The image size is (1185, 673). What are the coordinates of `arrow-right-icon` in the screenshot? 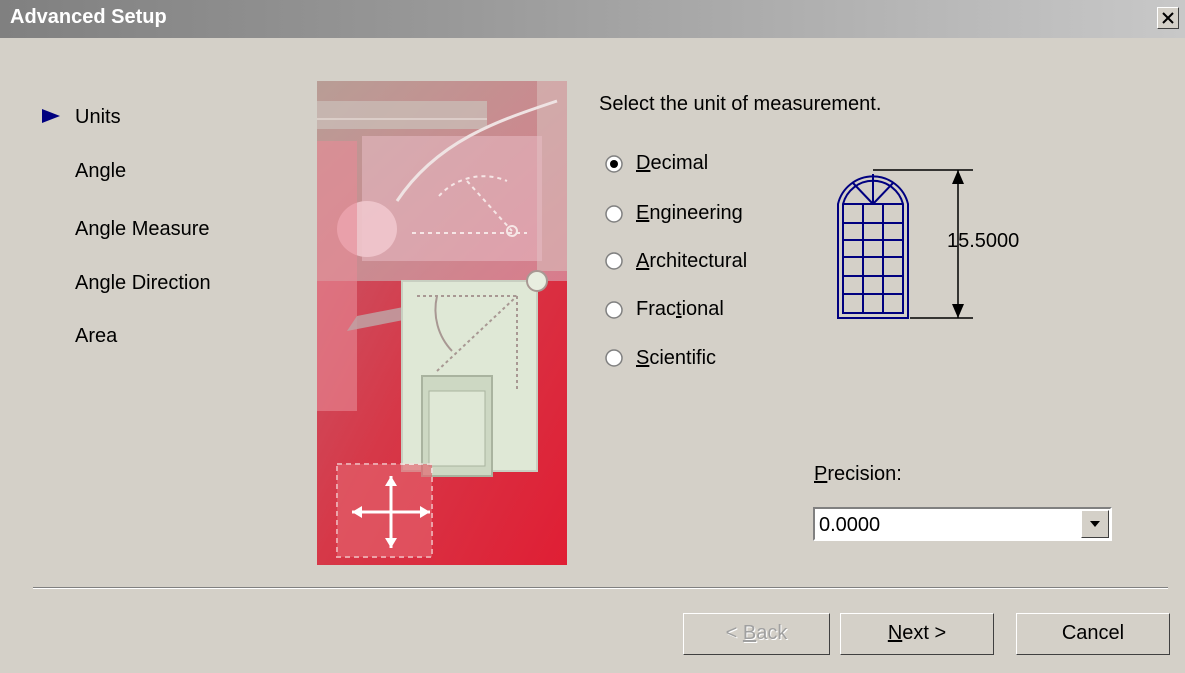 It's located at (51, 116).